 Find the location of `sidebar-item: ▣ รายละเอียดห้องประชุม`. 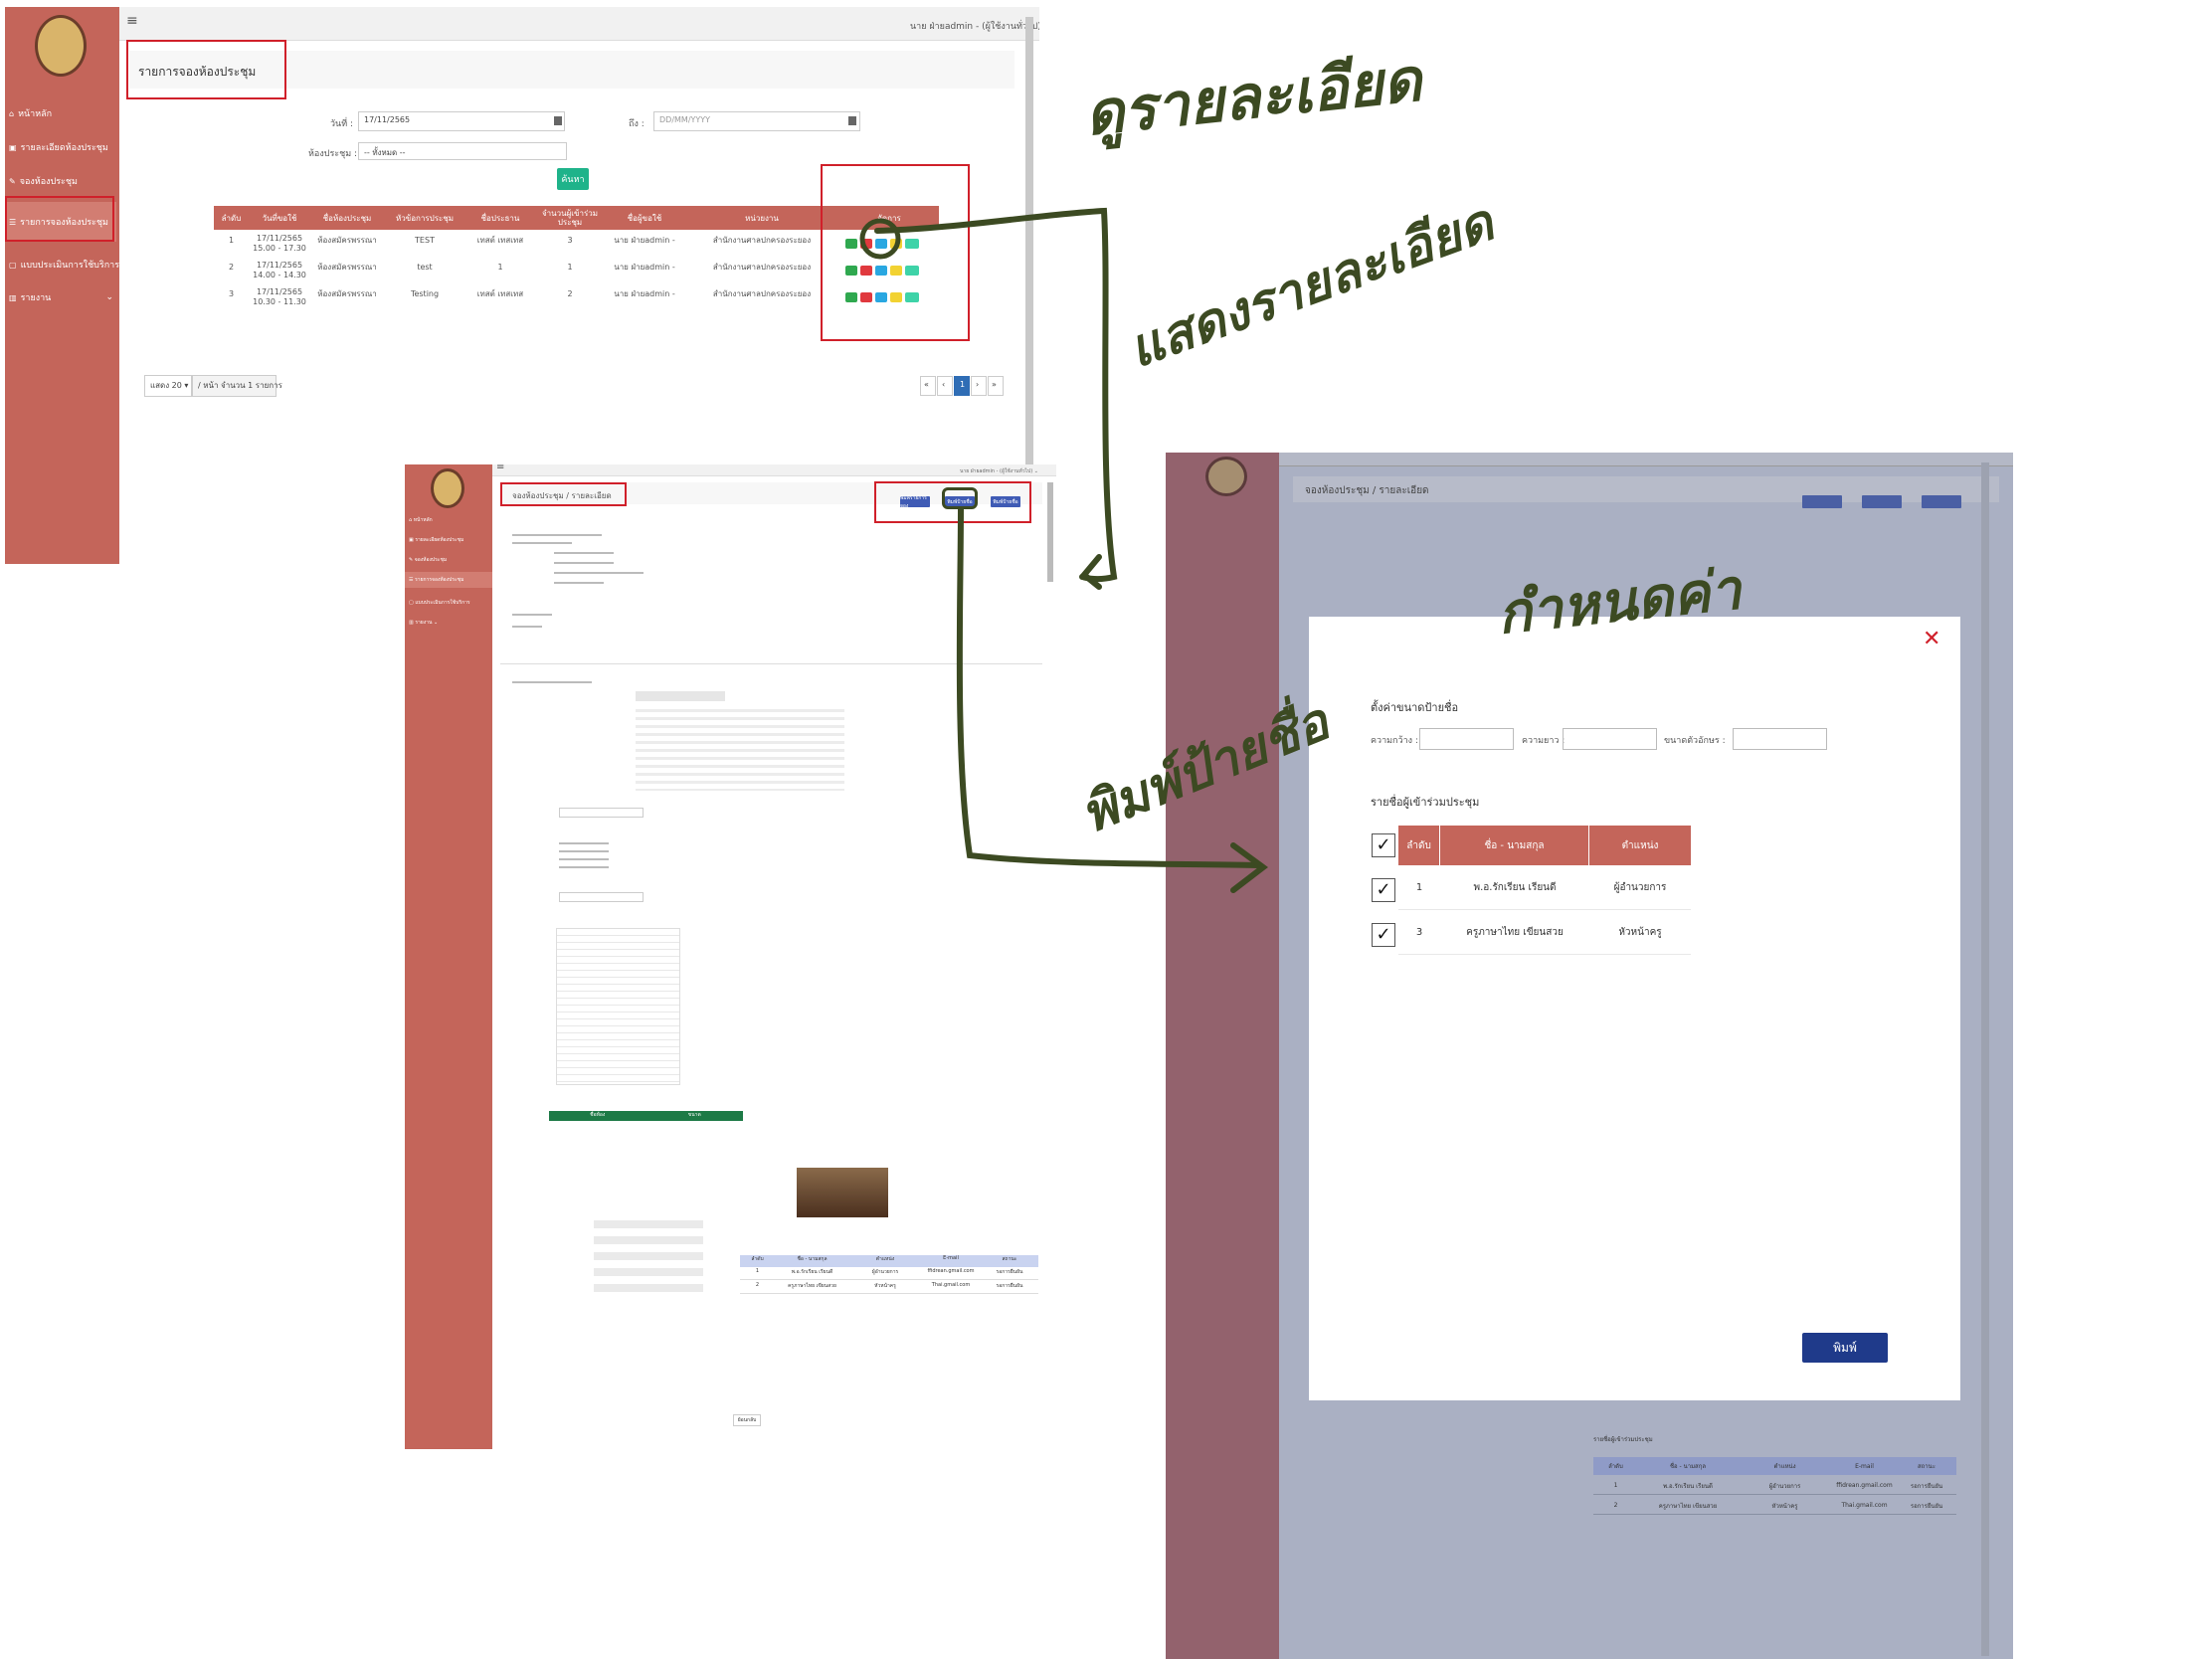

sidebar-item: ▣ รายละเอียดห้องประชุม is located at coordinates (436, 540).